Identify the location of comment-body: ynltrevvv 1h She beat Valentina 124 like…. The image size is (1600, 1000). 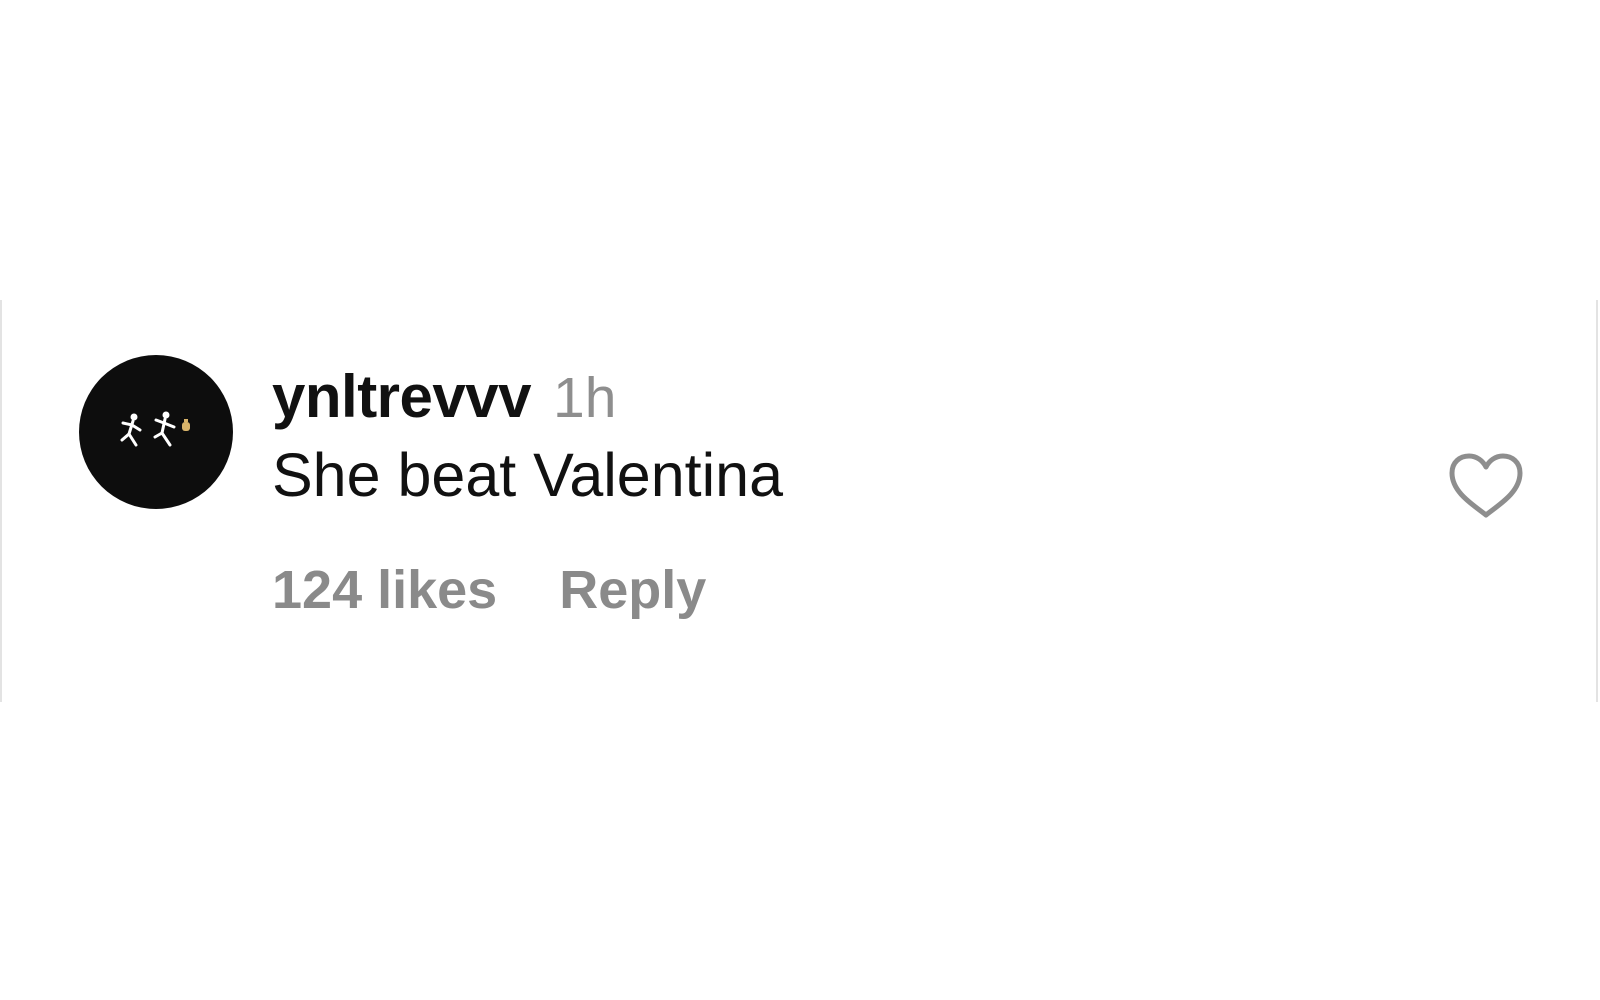
(527, 491).